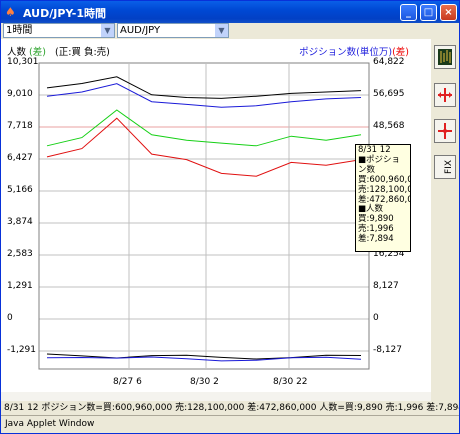 The height and width of the screenshot is (434, 460). Describe the element at coordinates (20, 158) in the screenshot. I see `y-tick-label-left: 6,427` at that location.